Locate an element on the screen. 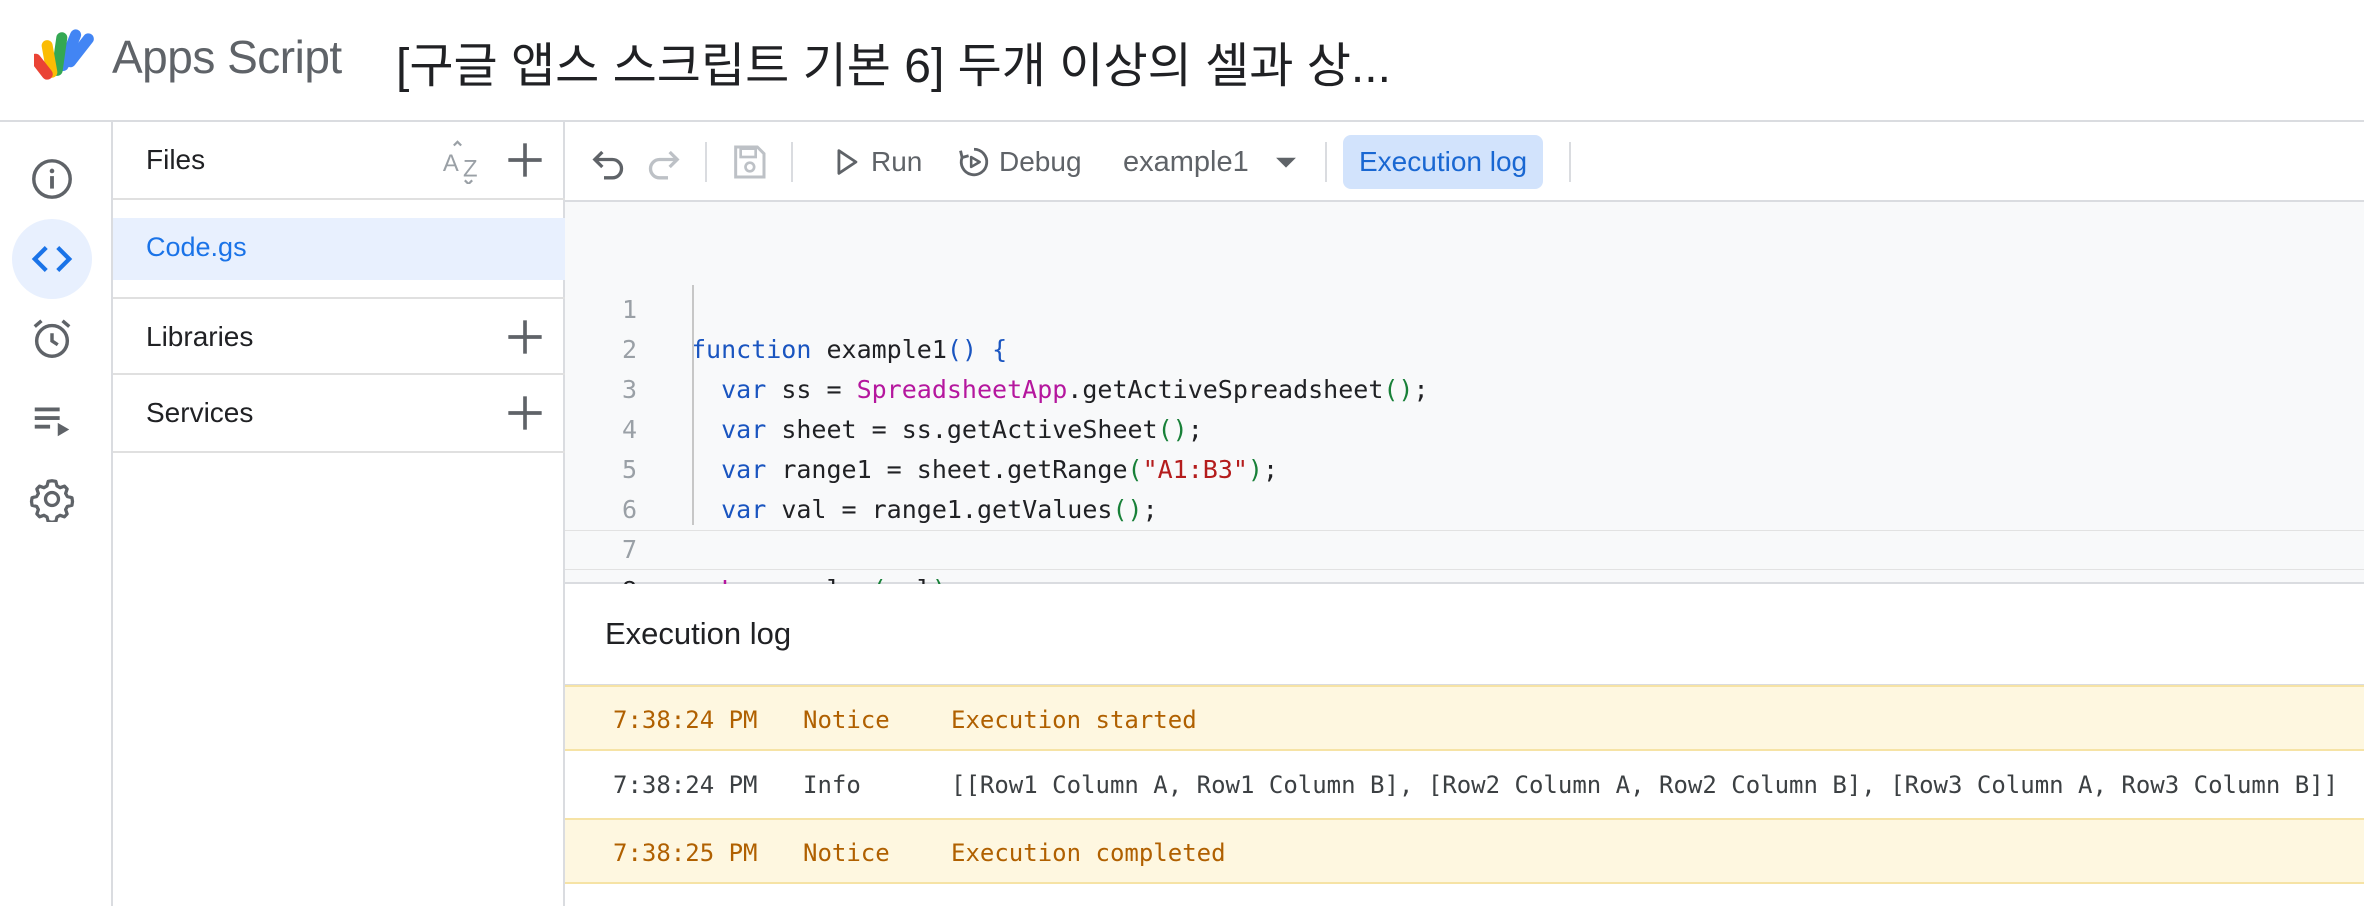  services-label: Services is located at coordinates (200, 412).